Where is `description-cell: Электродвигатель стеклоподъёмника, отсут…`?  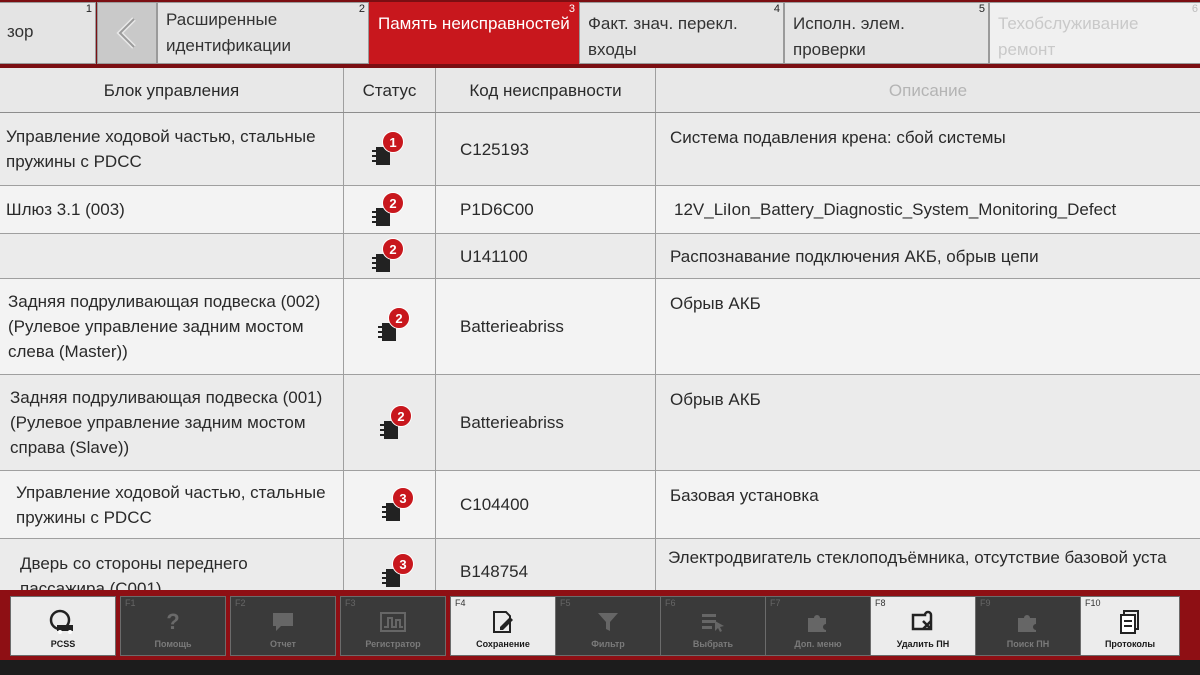 description-cell: Электродвигатель стеклоподъёмника, отсут… is located at coordinates (917, 557).